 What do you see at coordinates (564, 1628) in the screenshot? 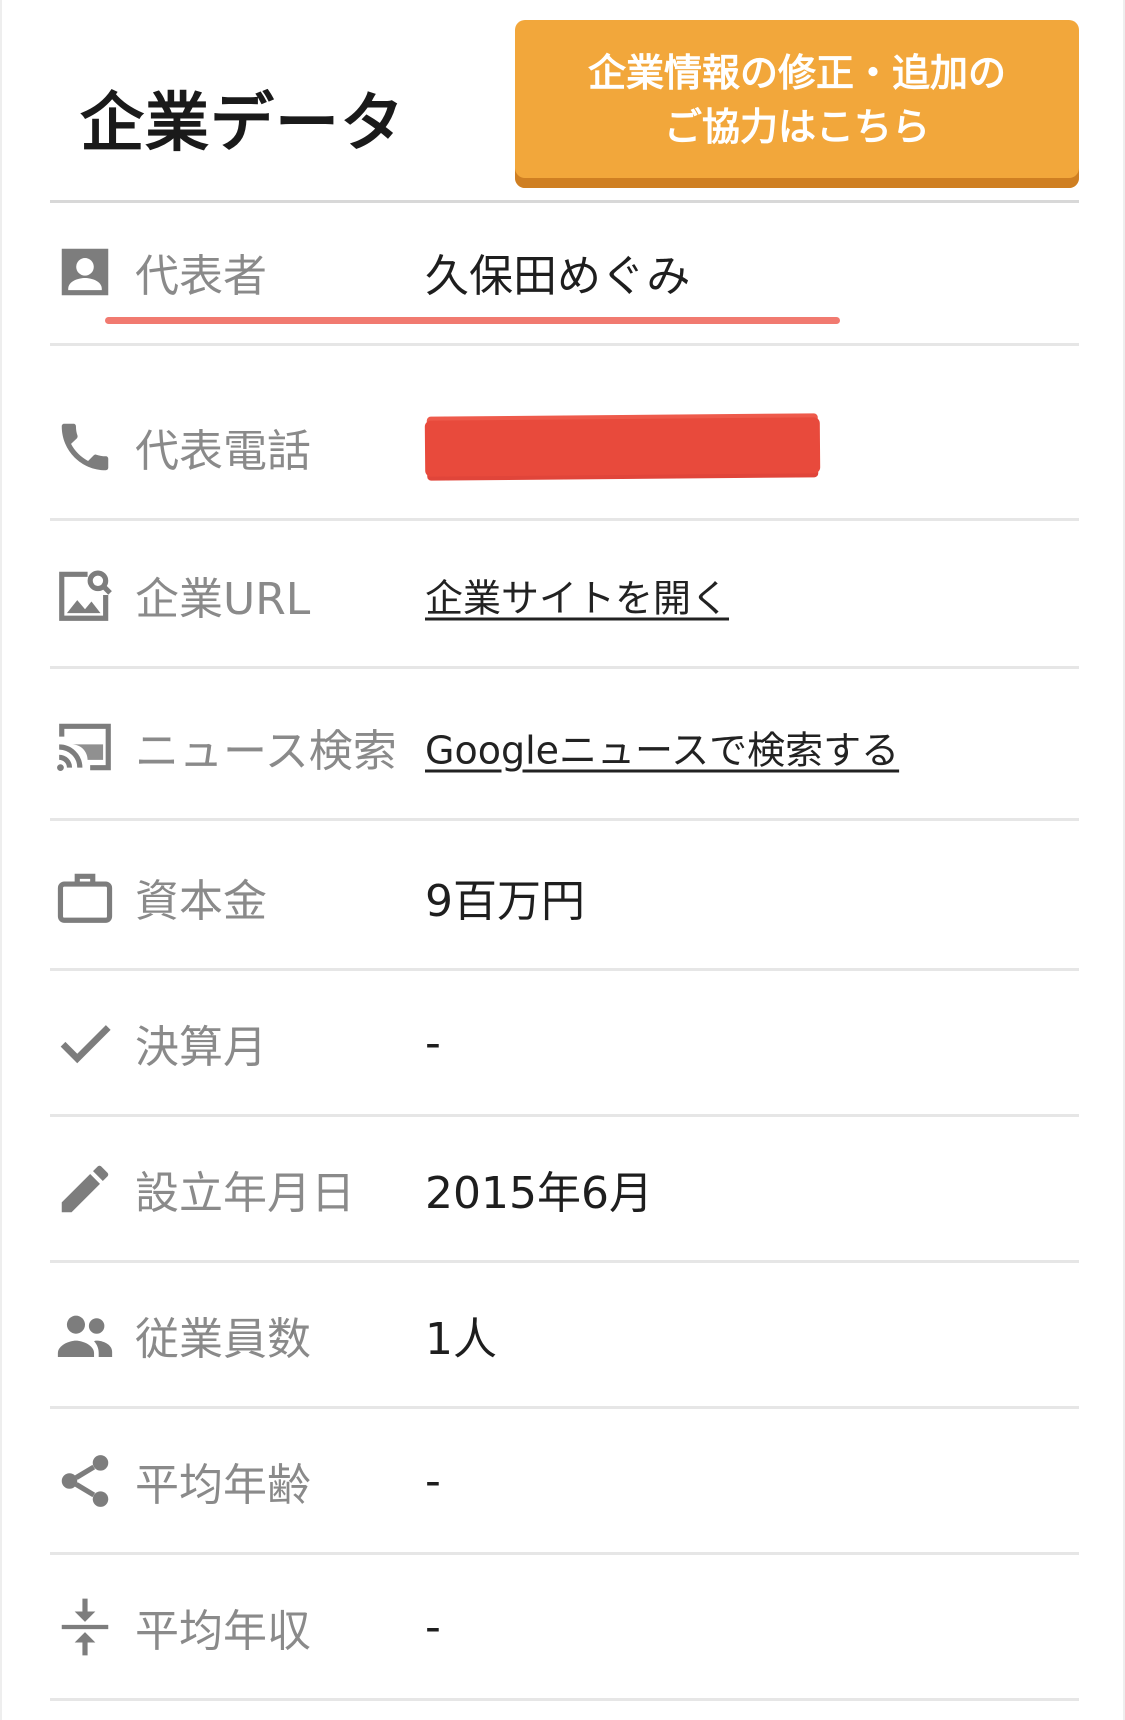
I see `row-average-salary: 平均年収 -` at bounding box center [564, 1628].